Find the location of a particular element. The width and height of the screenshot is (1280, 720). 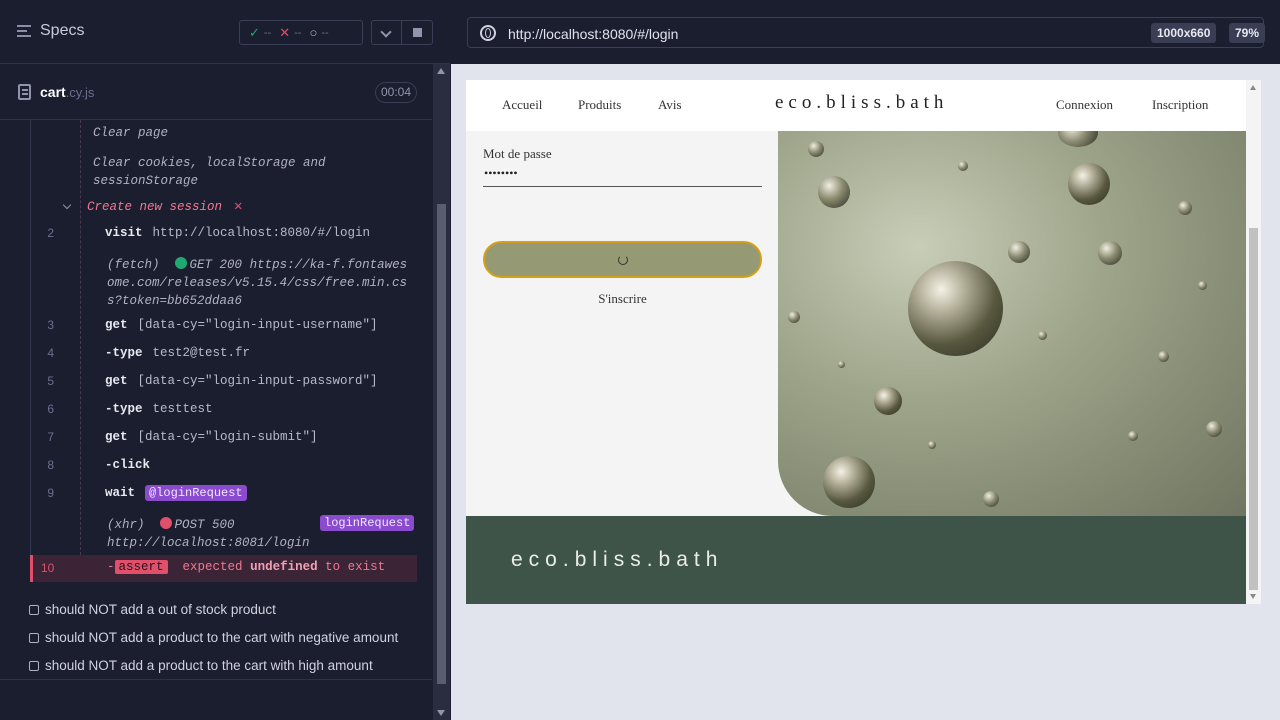

viewport-zoom-badge: 79% is located at coordinates (1247, 33).